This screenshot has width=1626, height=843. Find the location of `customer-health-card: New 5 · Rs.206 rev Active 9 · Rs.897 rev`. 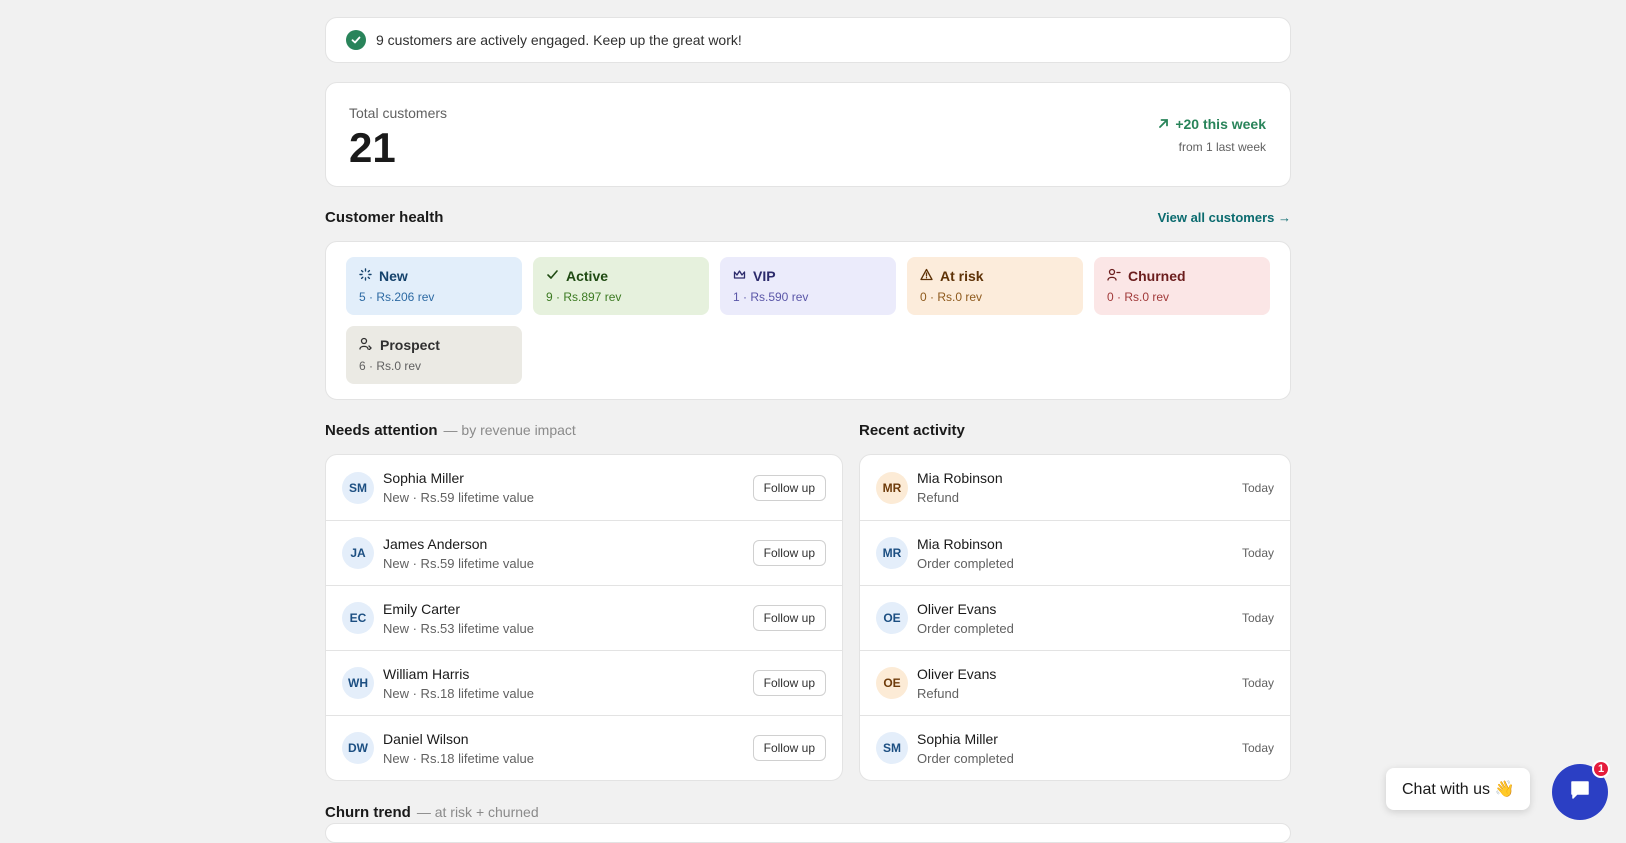

customer-health-card: New 5 · Rs.206 rev Active 9 · Rs.897 rev is located at coordinates (808, 320).